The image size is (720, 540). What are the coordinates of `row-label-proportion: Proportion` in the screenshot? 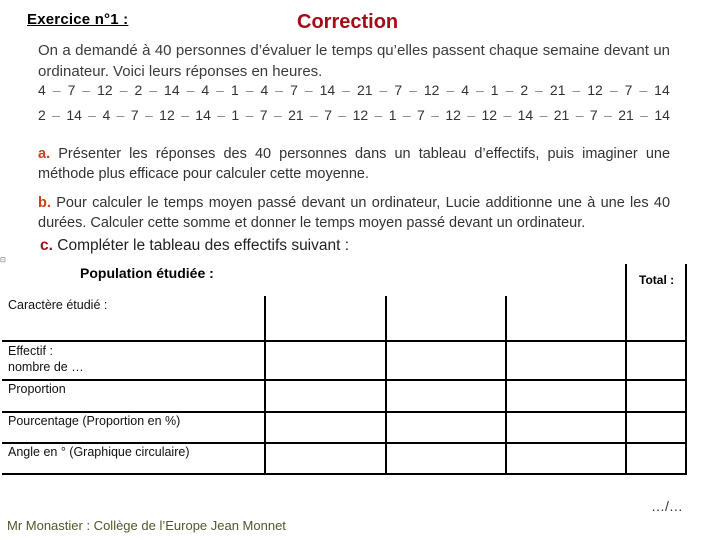 It's located at (37, 389).